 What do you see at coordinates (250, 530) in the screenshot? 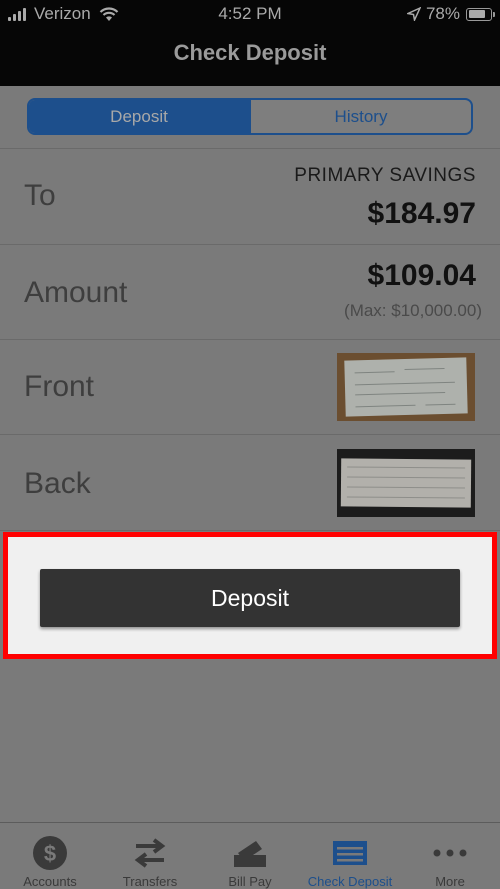
I see `divider` at bounding box center [250, 530].